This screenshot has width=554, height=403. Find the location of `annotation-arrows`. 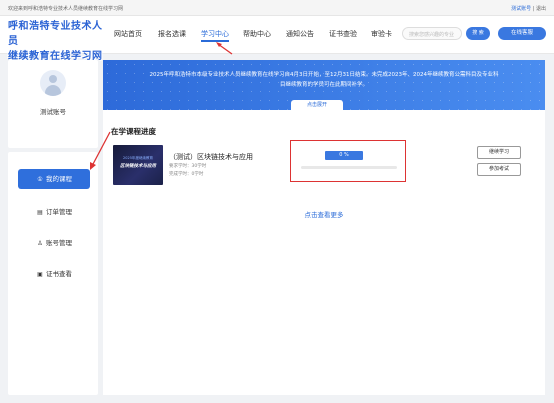

annotation-arrows is located at coordinates (161, 106).